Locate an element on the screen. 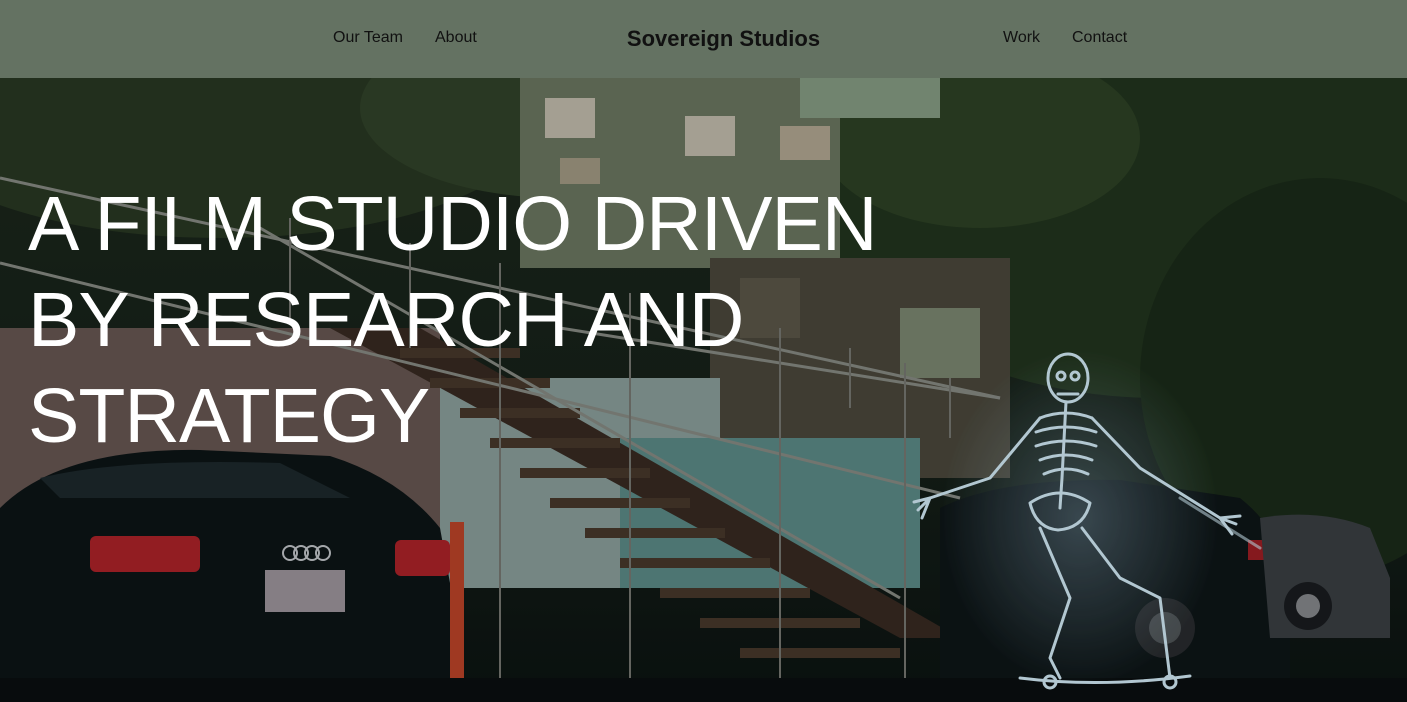  brand-logo-text: Sovereign Studios is located at coordinates (703, 39).